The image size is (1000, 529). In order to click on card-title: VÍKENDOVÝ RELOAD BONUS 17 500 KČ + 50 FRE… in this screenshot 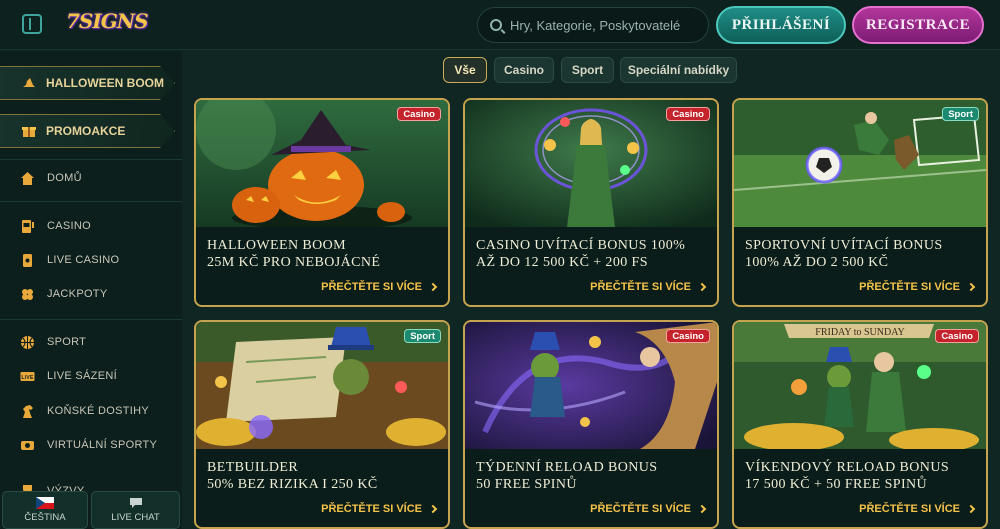, I will do `click(847, 476)`.